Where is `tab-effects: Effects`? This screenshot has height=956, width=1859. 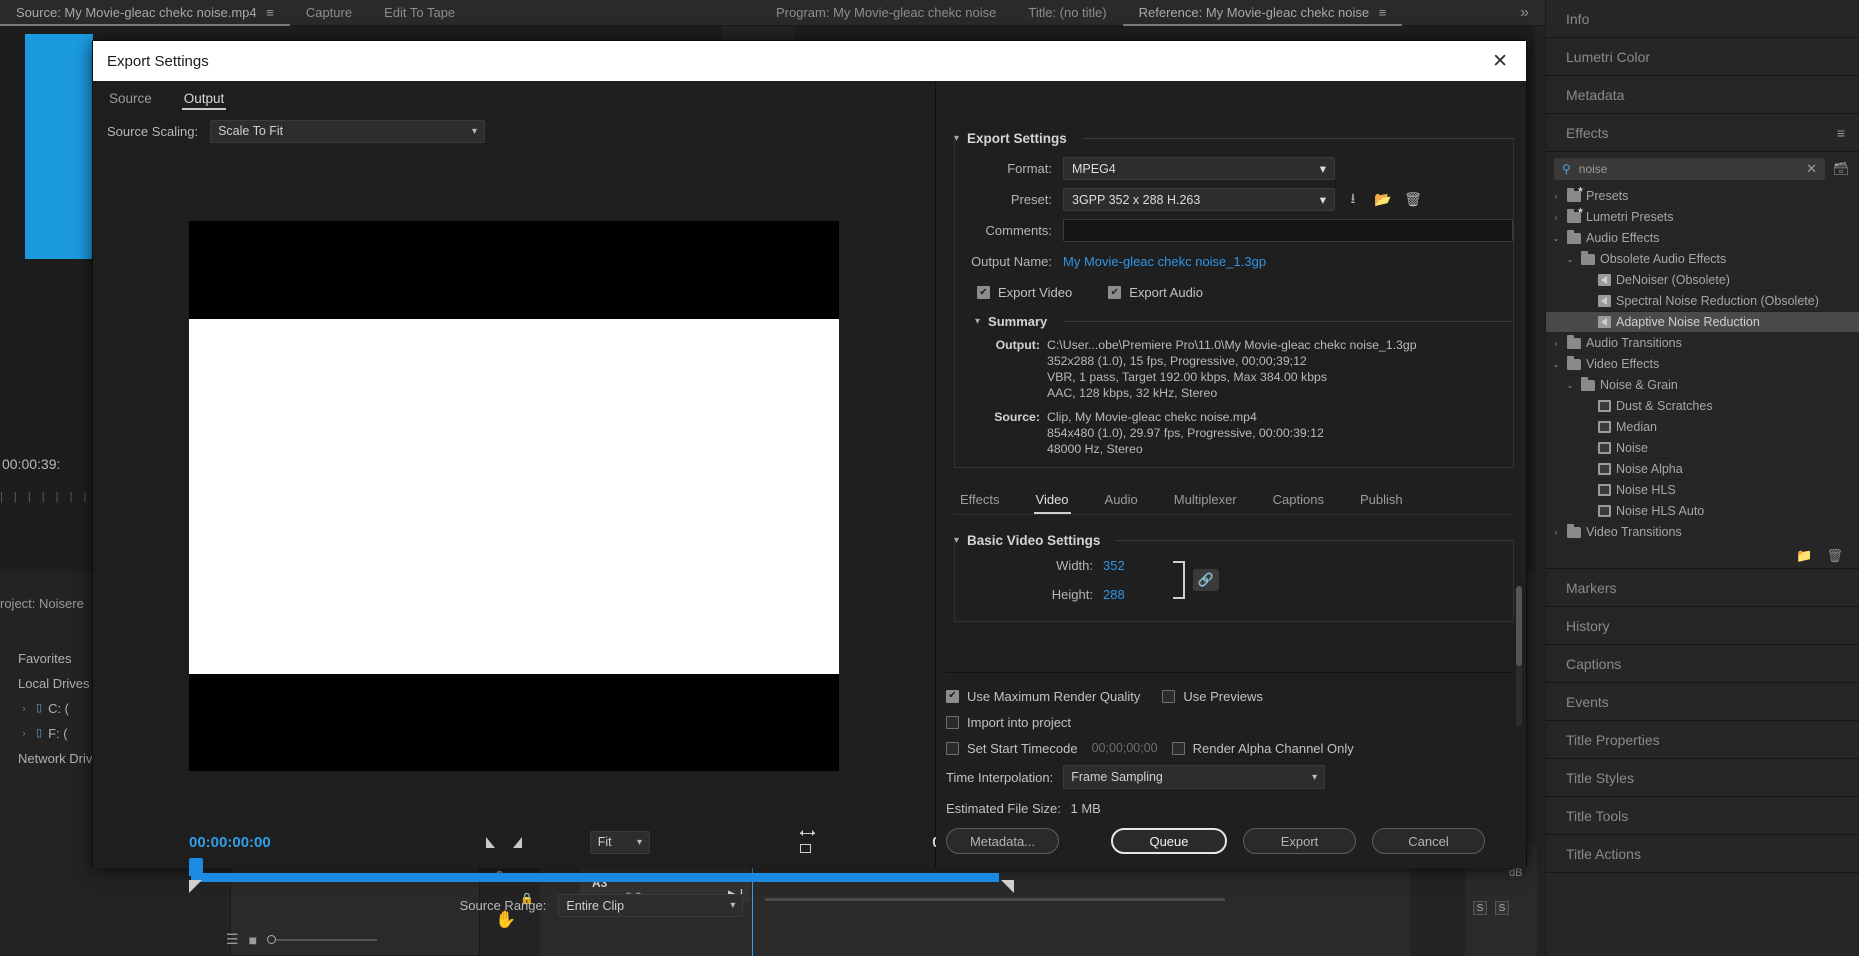
tab-effects: Effects is located at coordinates (980, 500).